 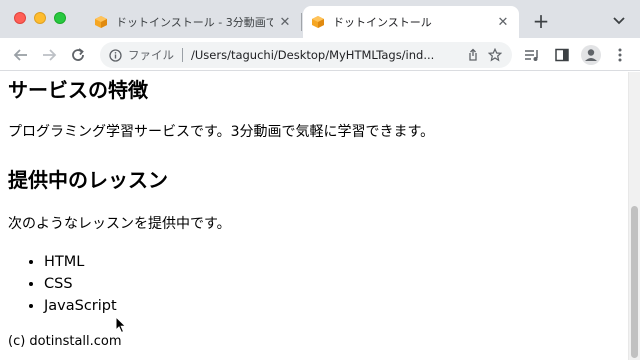 What do you see at coordinates (591, 55) in the screenshot?
I see `profile-icon` at bounding box center [591, 55].